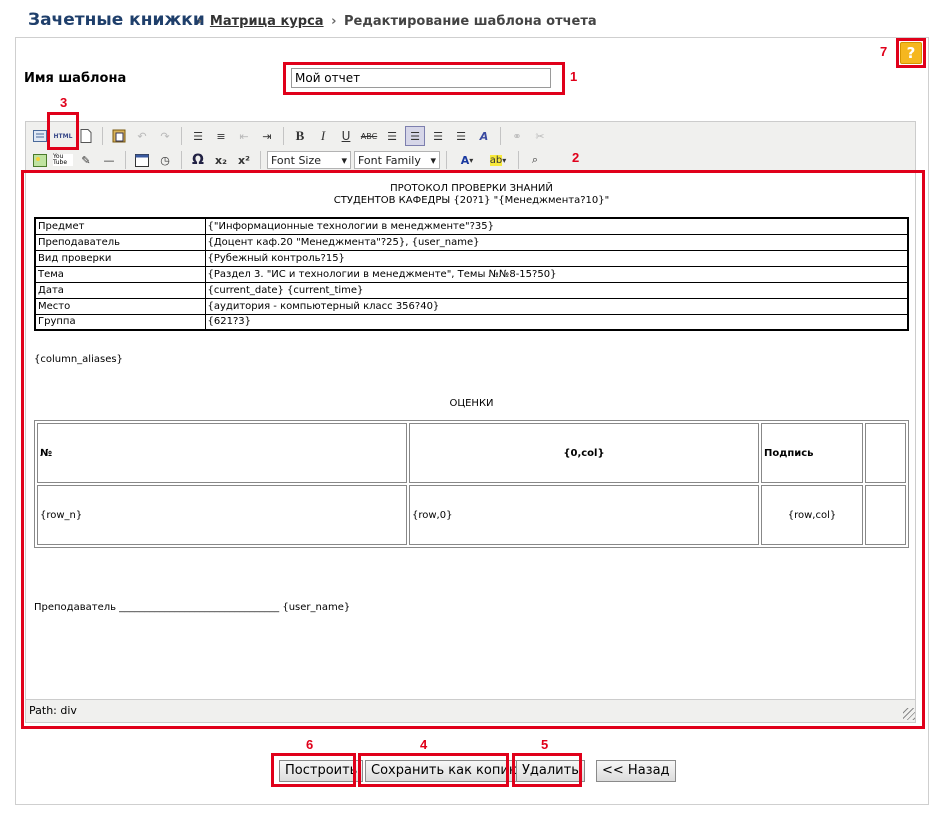 This screenshot has width=935, height=826. What do you see at coordinates (392, 136) in the screenshot?
I see `align-left-icon: ☰` at bounding box center [392, 136].